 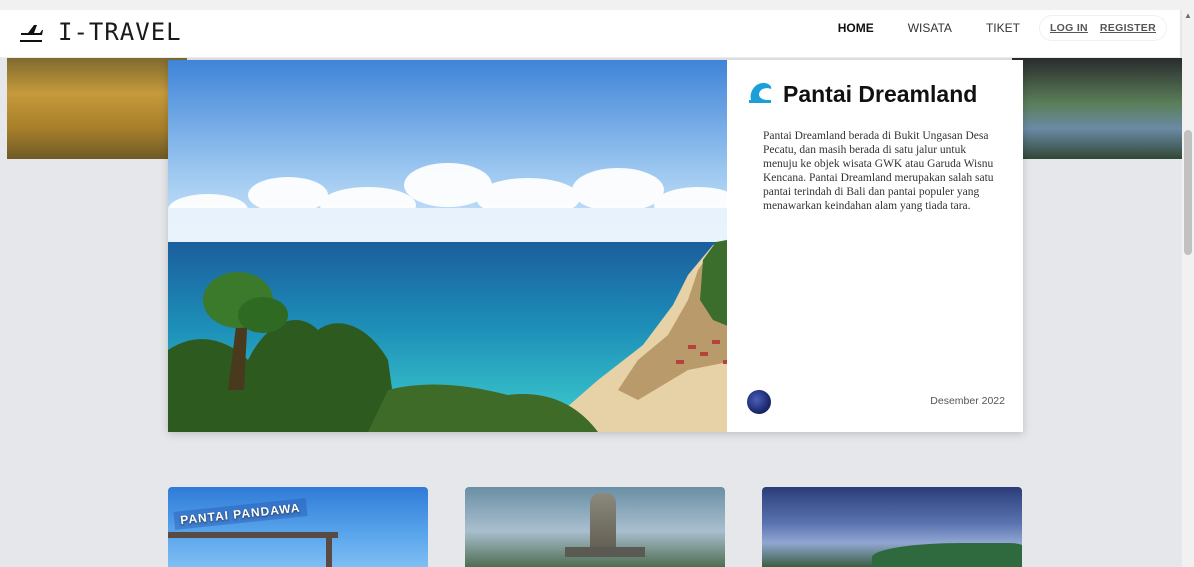 I want to click on pandawa-sign-frame, so click(x=253, y=535).